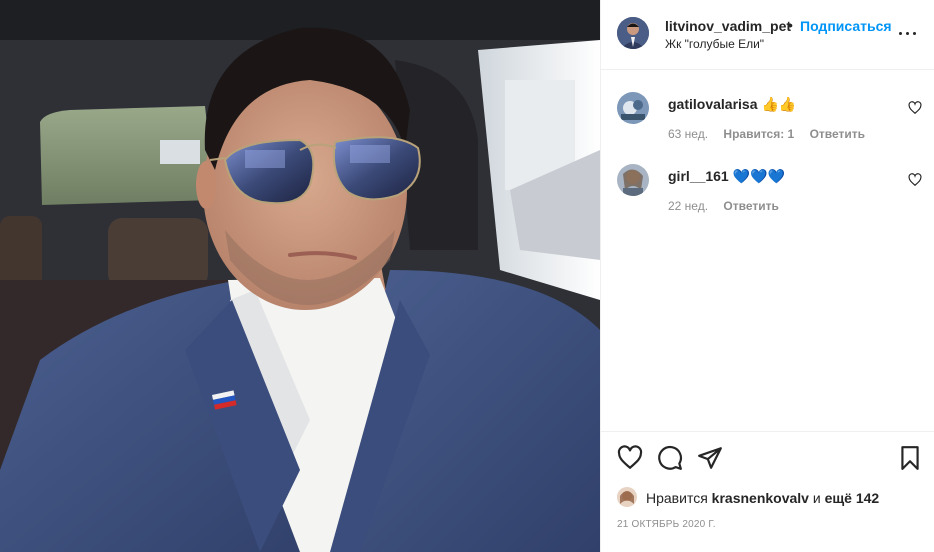 The image size is (934, 552). I want to click on heart-icon, so click(630, 458).